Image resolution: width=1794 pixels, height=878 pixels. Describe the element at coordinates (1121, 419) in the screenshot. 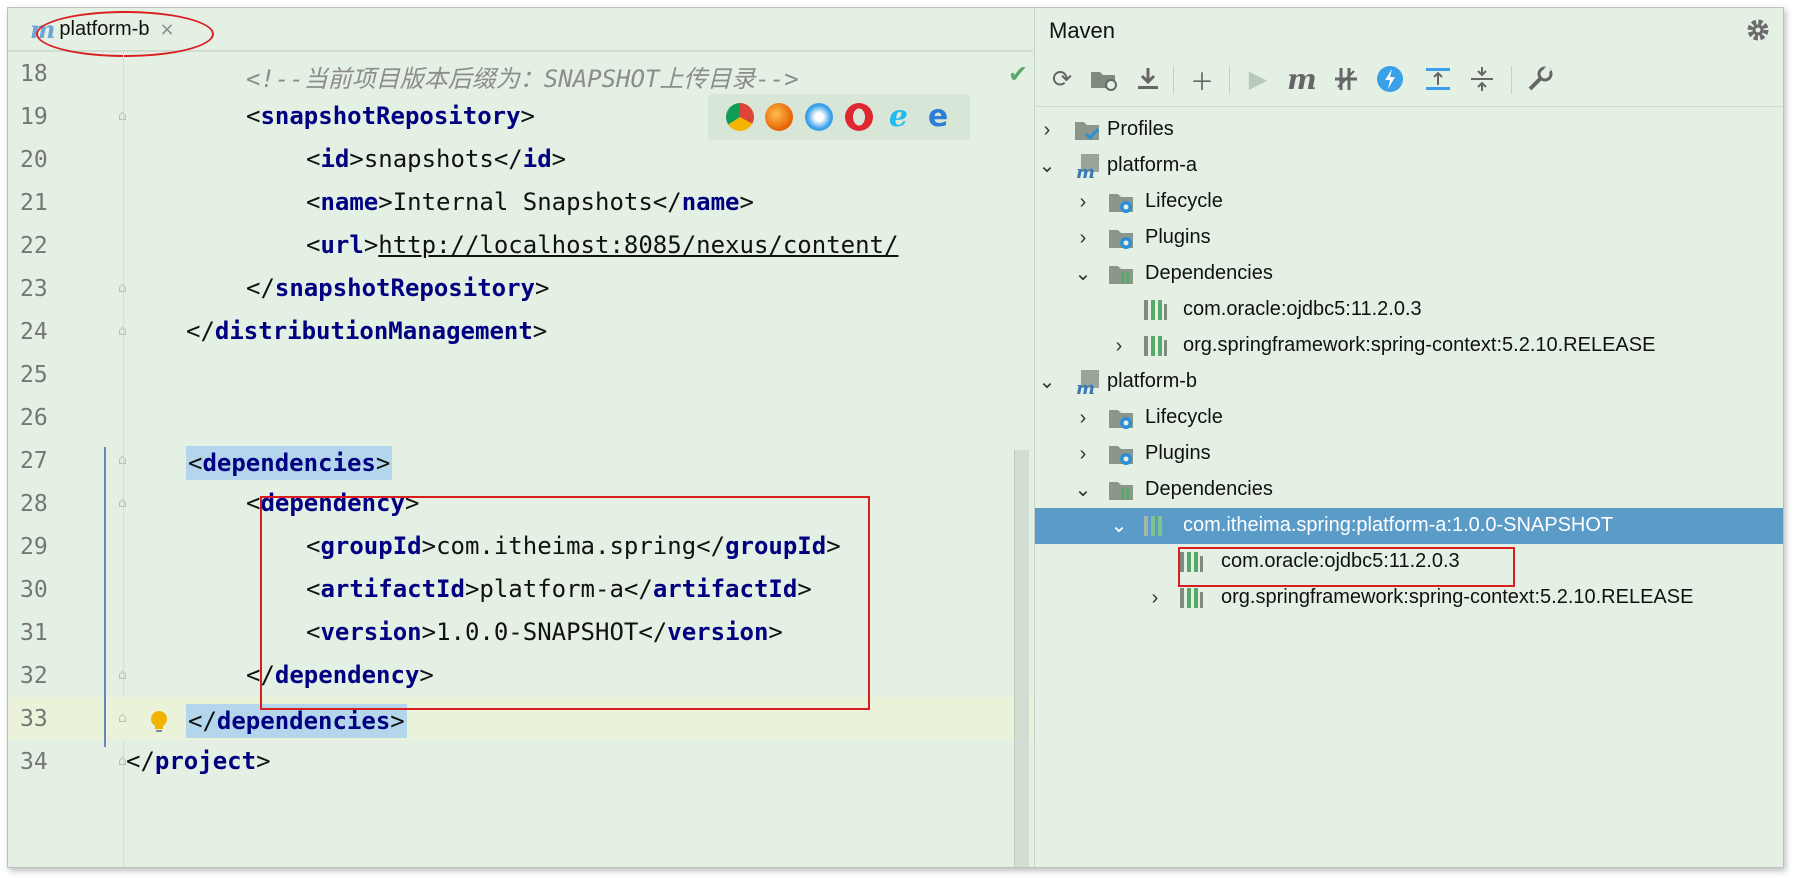

I see `lifecycle-folder-icon` at that location.